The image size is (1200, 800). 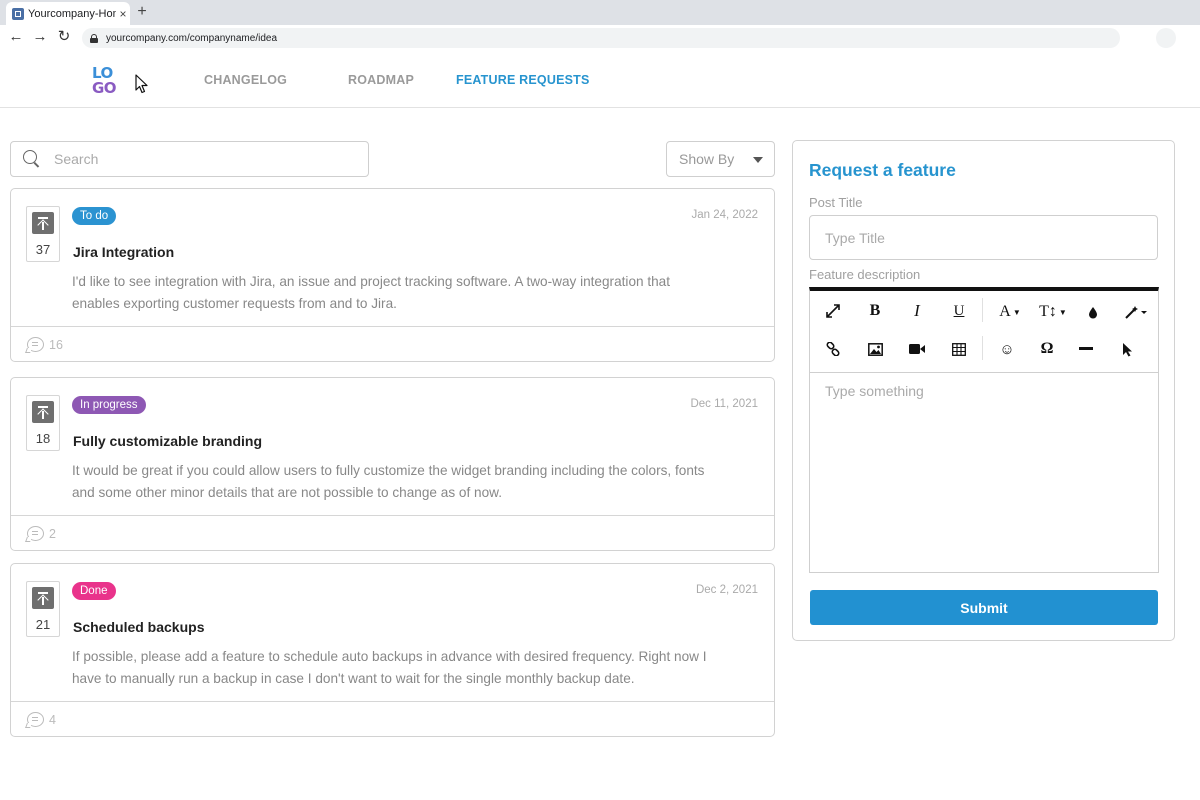 What do you see at coordinates (1047, 349) in the screenshot?
I see `omega-icon: Ω` at bounding box center [1047, 349].